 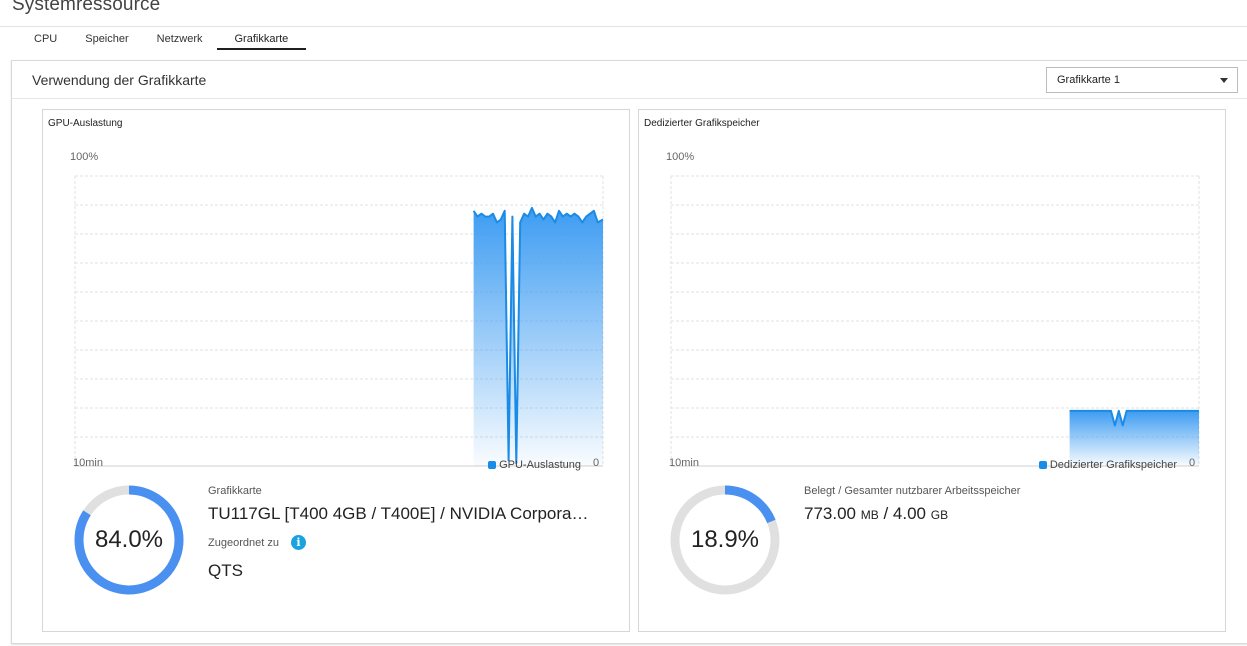 I want to click on chart-legend: Dedizierter Grafikspeicher, so click(x=1107, y=465).